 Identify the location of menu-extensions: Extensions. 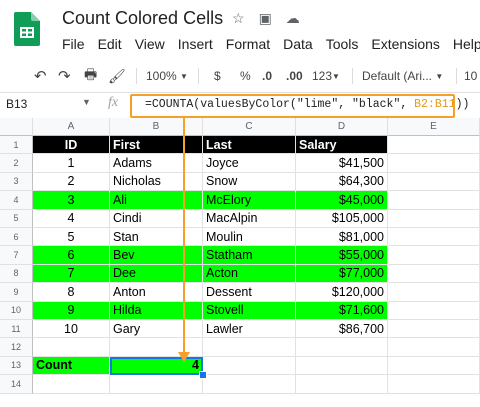
(405, 44).